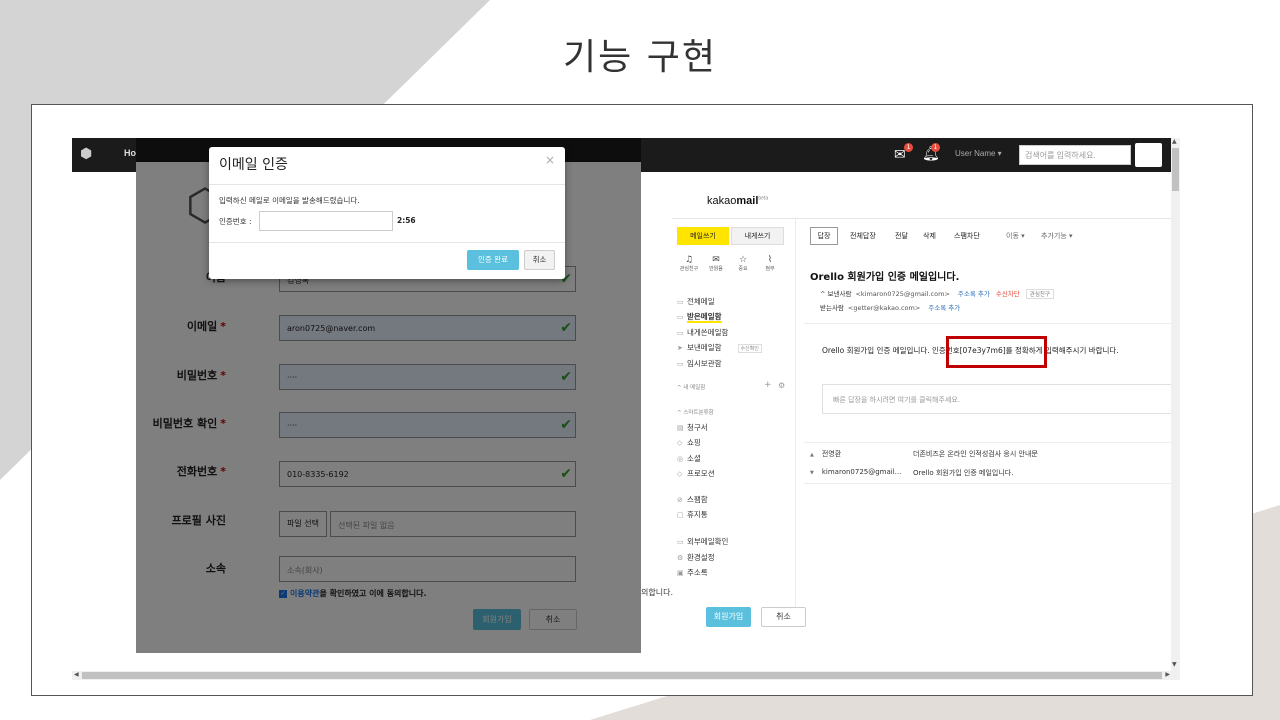 The image size is (1280, 720). What do you see at coordinates (692, 501) in the screenshot?
I see `folder-spam: ⊘ 스팸함` at bounding box center [692, 501].